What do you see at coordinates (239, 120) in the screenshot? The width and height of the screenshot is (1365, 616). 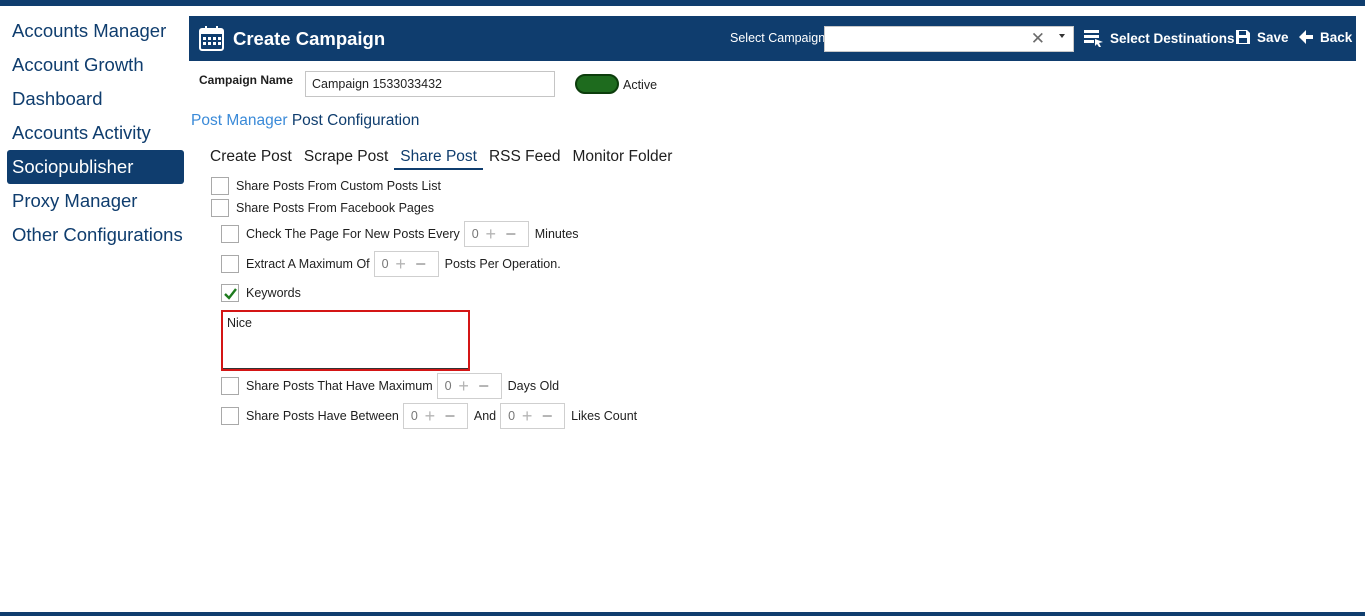 I see `breadcrumb-post-manager-link: Post Manager` at bounding box center [239, 120].